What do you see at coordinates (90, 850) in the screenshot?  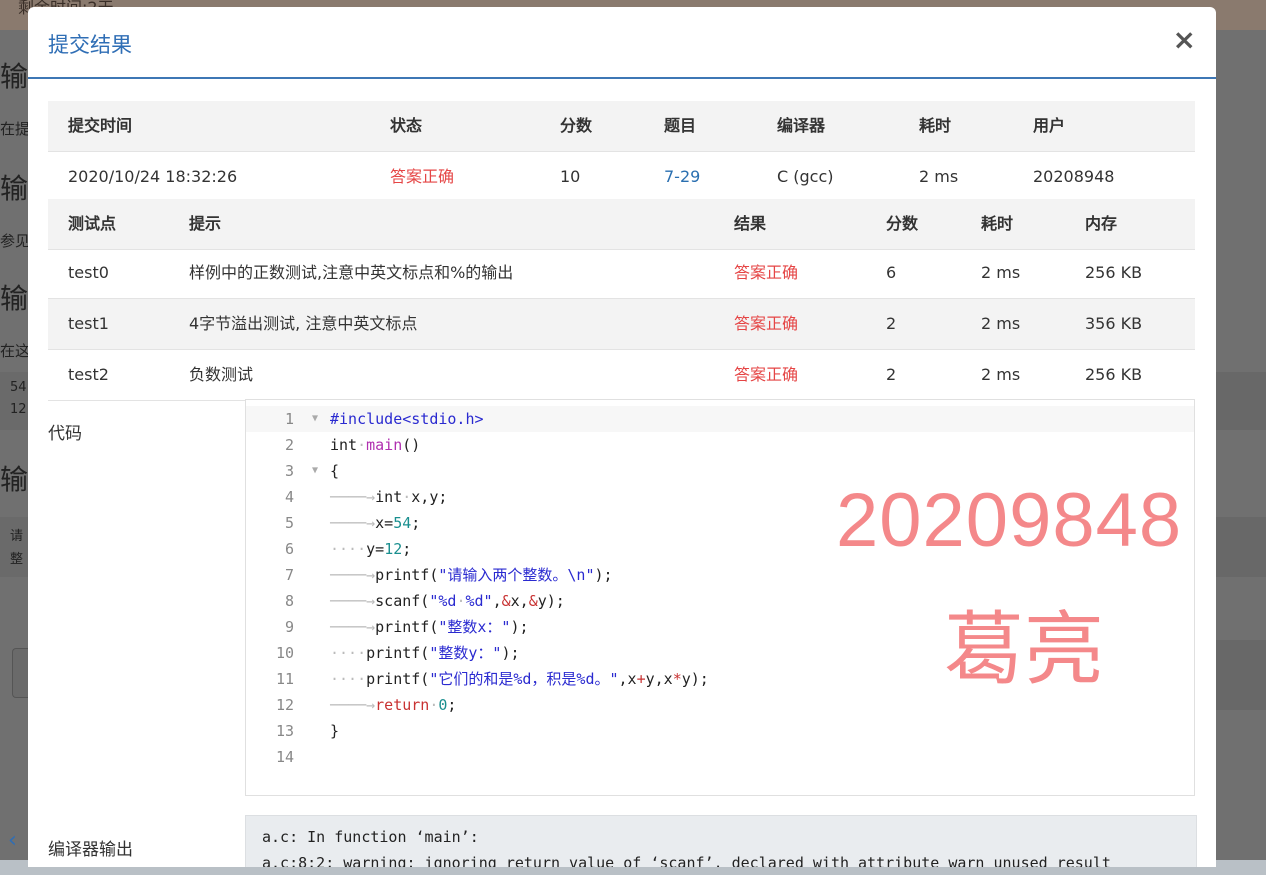 I see `compiler-output-label: 编译器输出` at bounding box center [90, 850].